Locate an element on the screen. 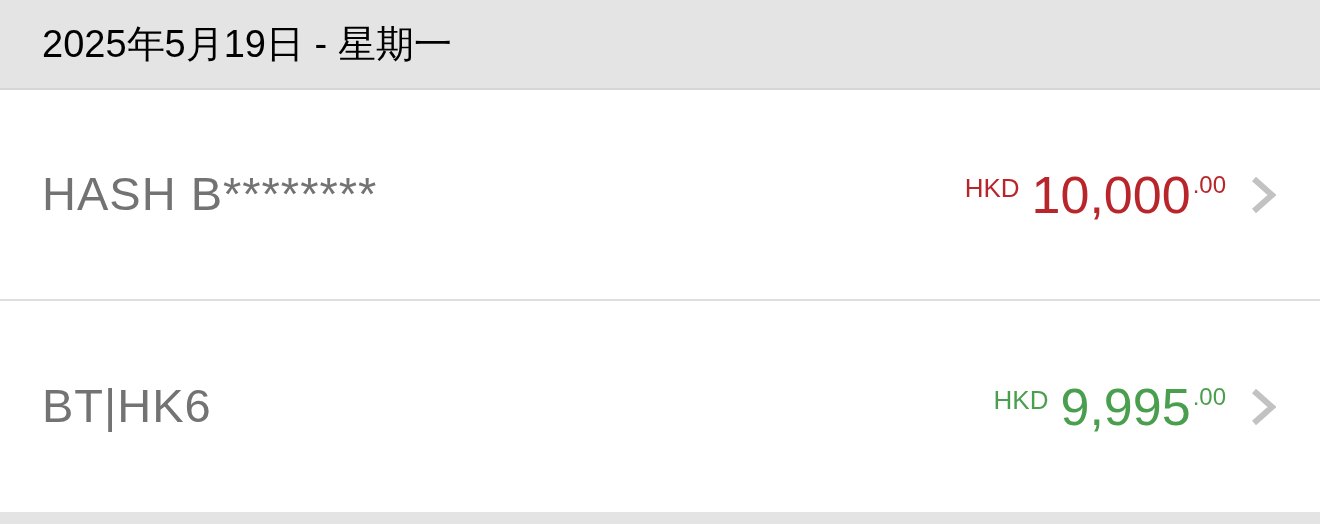 The width and height of the screenshot is (1320, 525). amount: 9,995 is located at coordinates (1125, 406).